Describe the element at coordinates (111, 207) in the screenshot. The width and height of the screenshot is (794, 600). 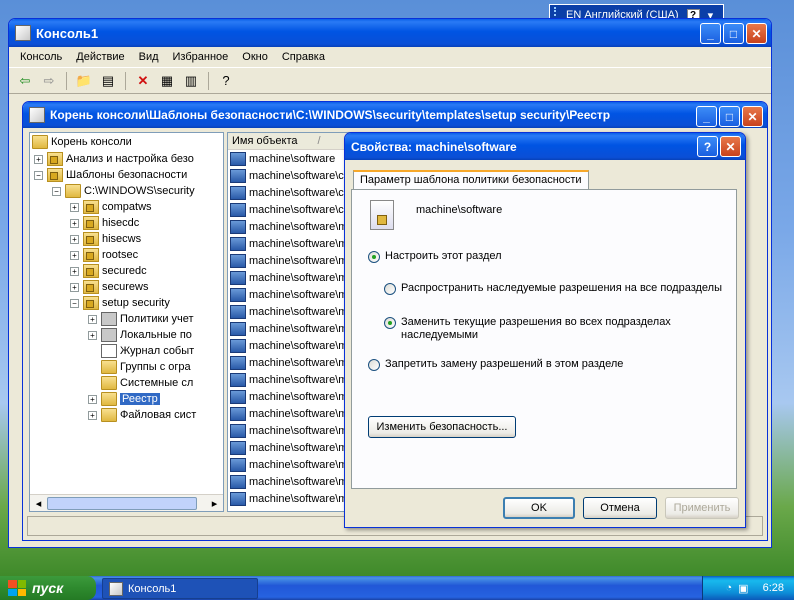
I see `tree-item: + compatws` at that location.